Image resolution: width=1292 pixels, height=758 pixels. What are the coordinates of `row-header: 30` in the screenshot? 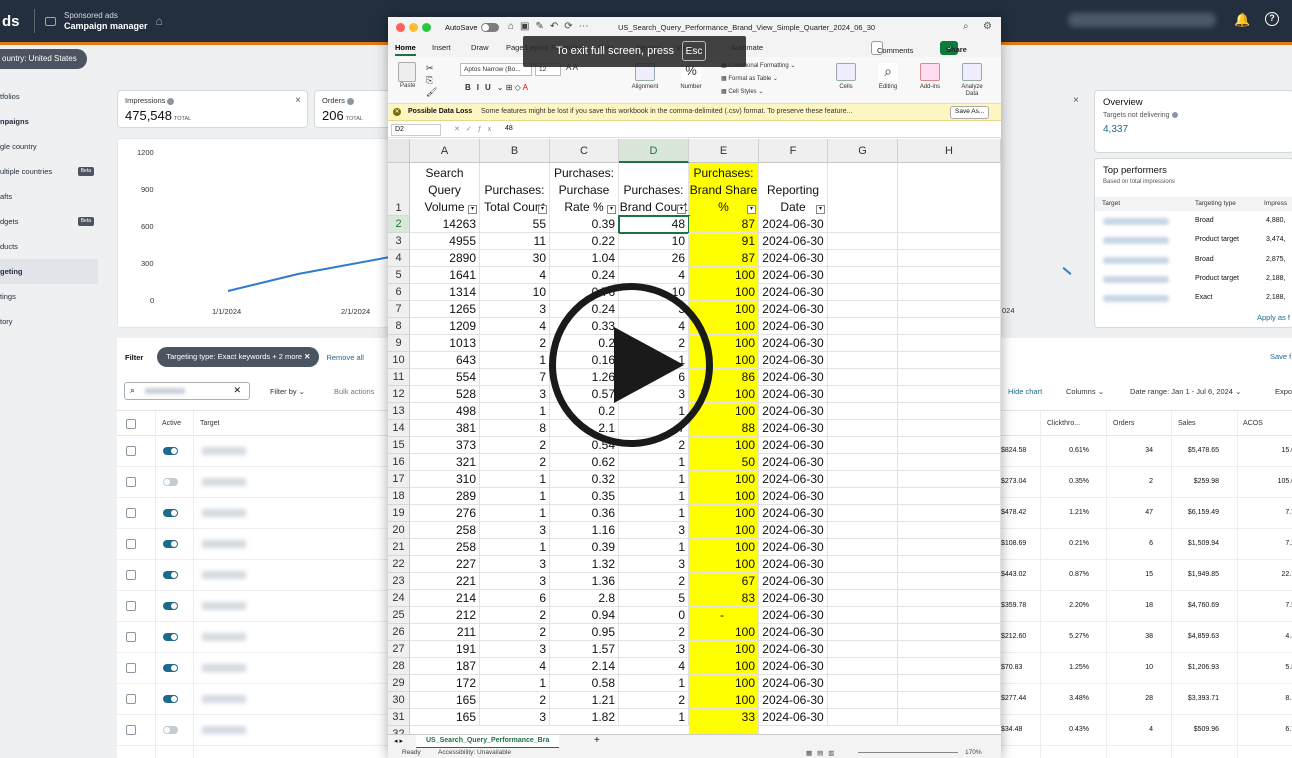 It's located at (399, 700).